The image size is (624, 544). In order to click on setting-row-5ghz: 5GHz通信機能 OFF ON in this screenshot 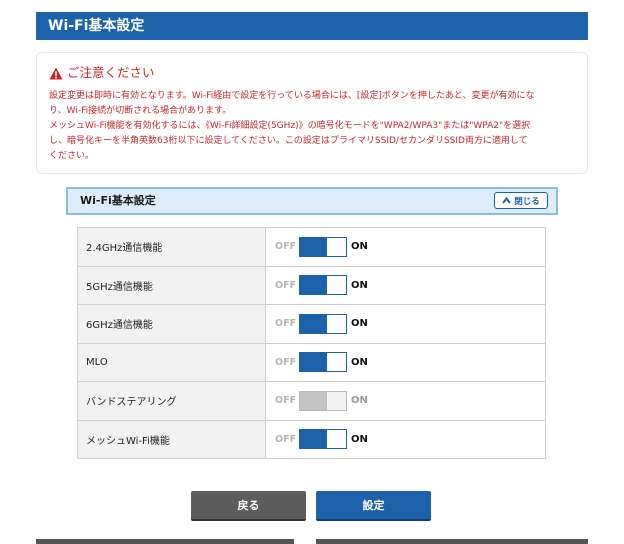, I will do `click(311, 285)`.